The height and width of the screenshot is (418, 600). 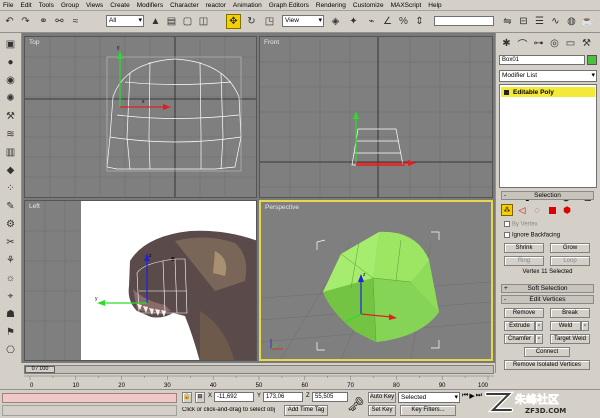 What do you see at coordinates (434, 5) in the screenshot?
I see `menu-item-help: Help` at bounding box center [434, 5].